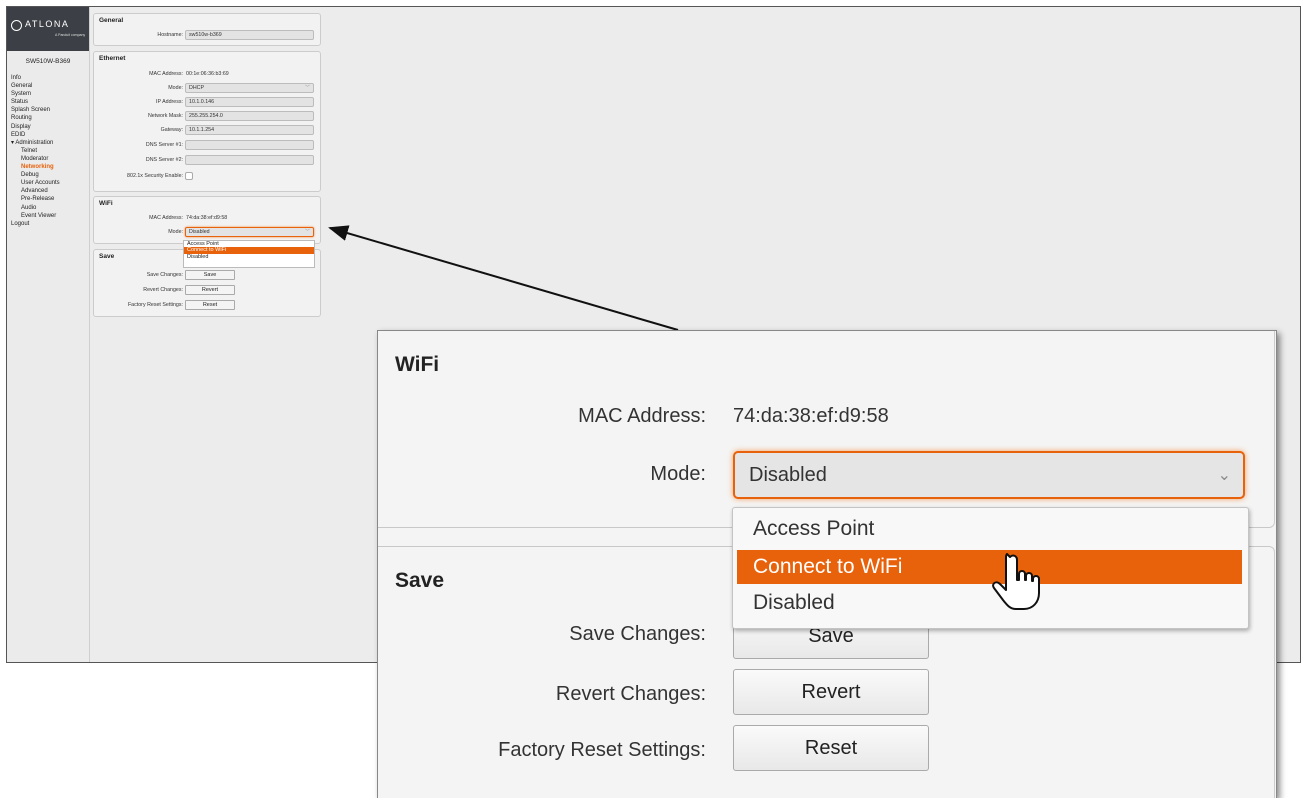  I want to click on zoom-wifi-mode-select: Disabled ⌄, so click(989, 475).